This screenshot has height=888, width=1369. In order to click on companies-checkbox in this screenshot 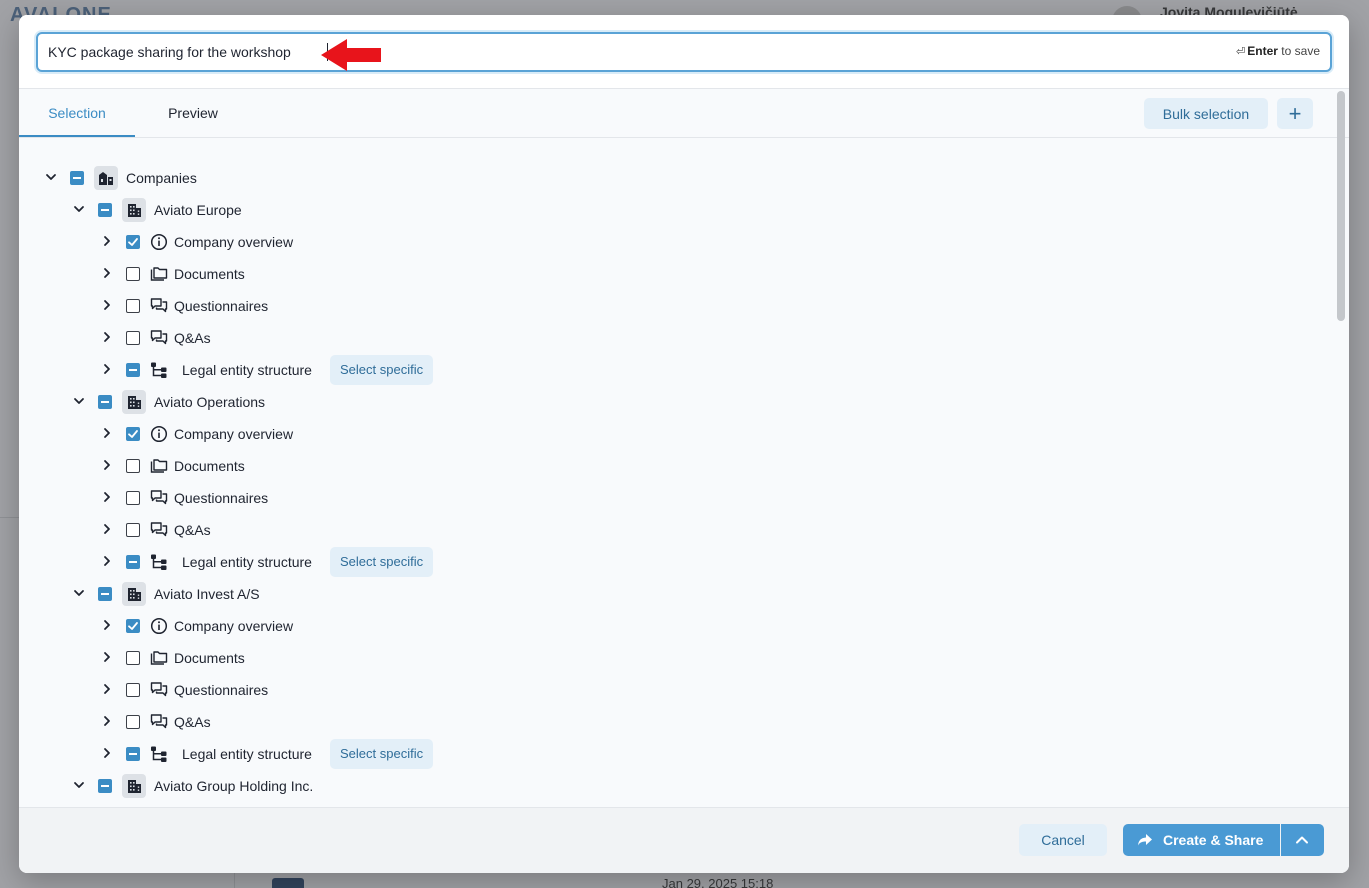, I will do `click(77, 178)`.